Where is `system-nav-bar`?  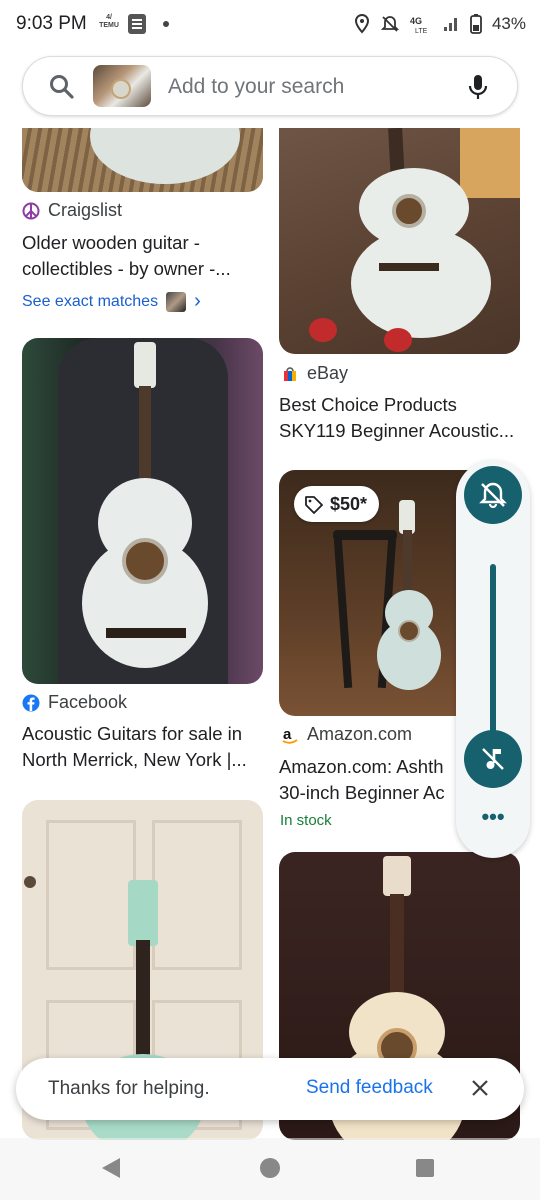 system-nav-bar is located at coordinates (270, 1169).